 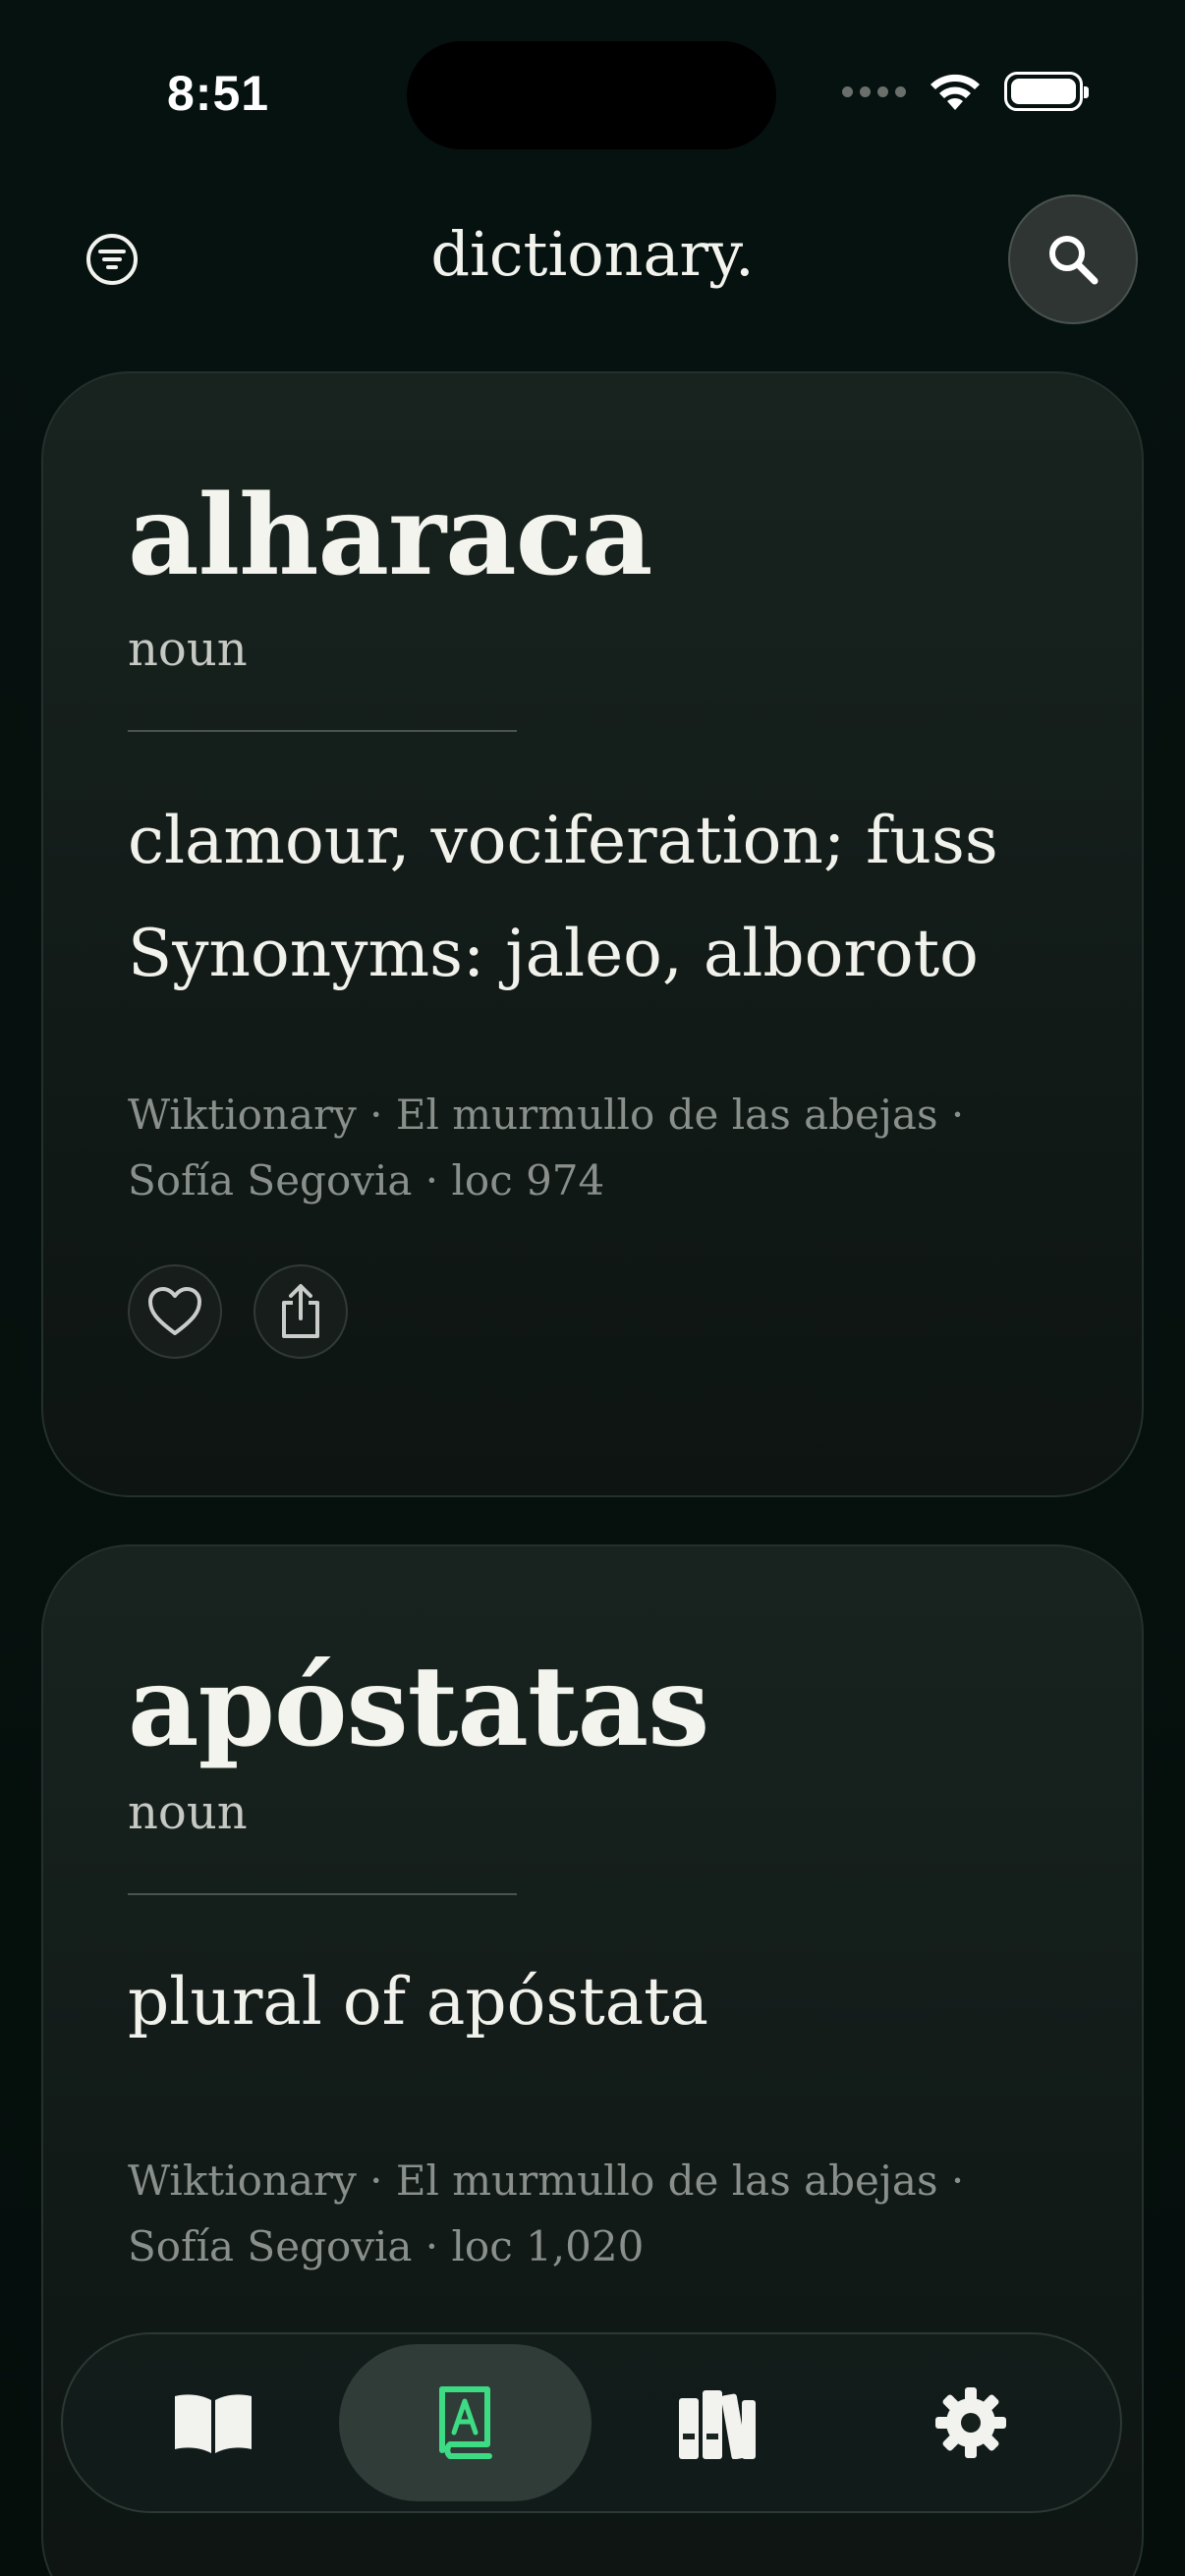 I want to click on definition: plural of apóstata, so click(x=592, y=2002).